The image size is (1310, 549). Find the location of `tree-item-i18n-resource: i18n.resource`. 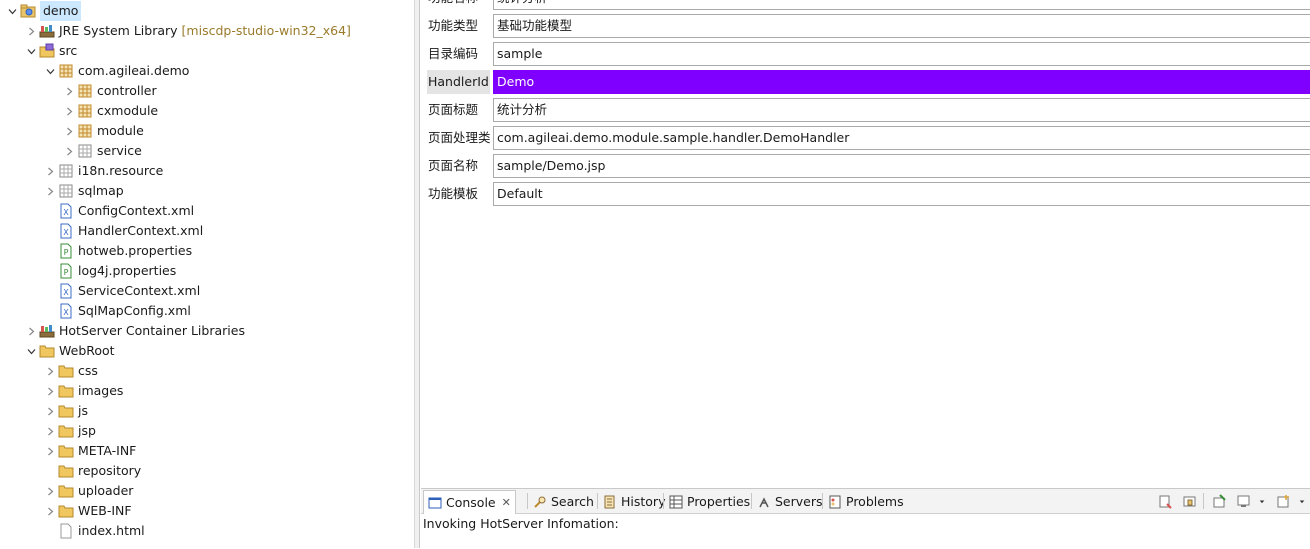

tree-item-i18n-resource: i18n.resource is located at coordinates (102, 171).